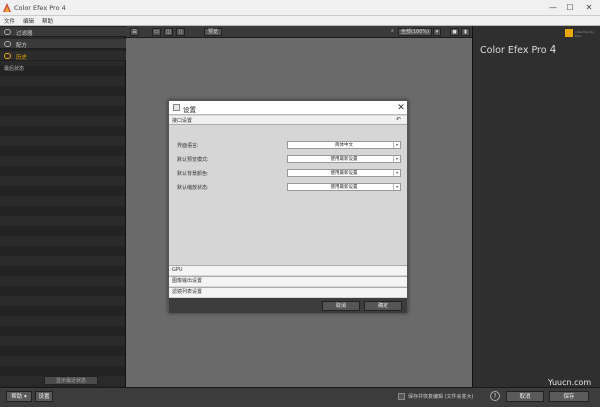 The width and height of the screenshot is (600, 407). I want to click on menu-edit: 编辑, so click(28, 21).